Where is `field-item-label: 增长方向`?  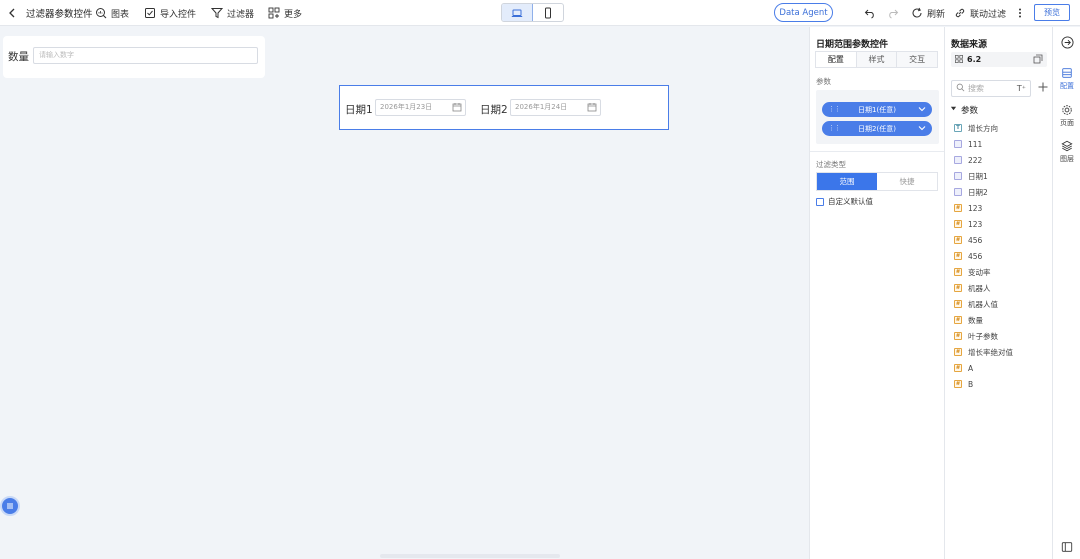 field-item-label: 增长方向 is located at coordinates (983, 128).